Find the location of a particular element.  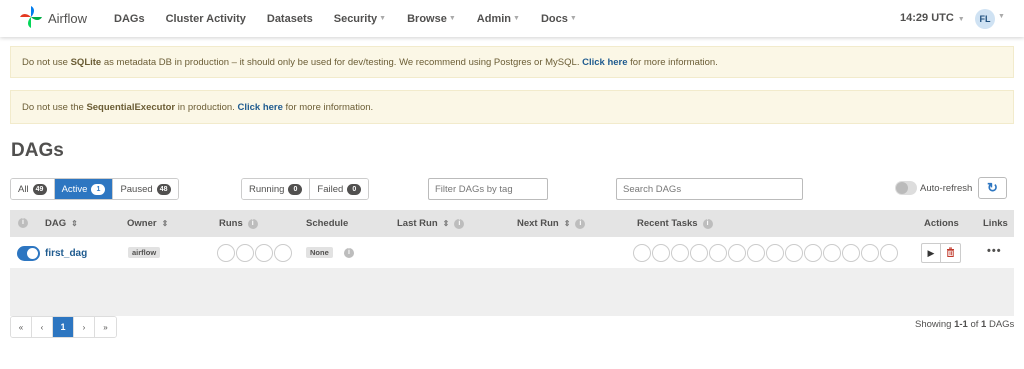

next-page-button: › is located at coordinates (84, 327).